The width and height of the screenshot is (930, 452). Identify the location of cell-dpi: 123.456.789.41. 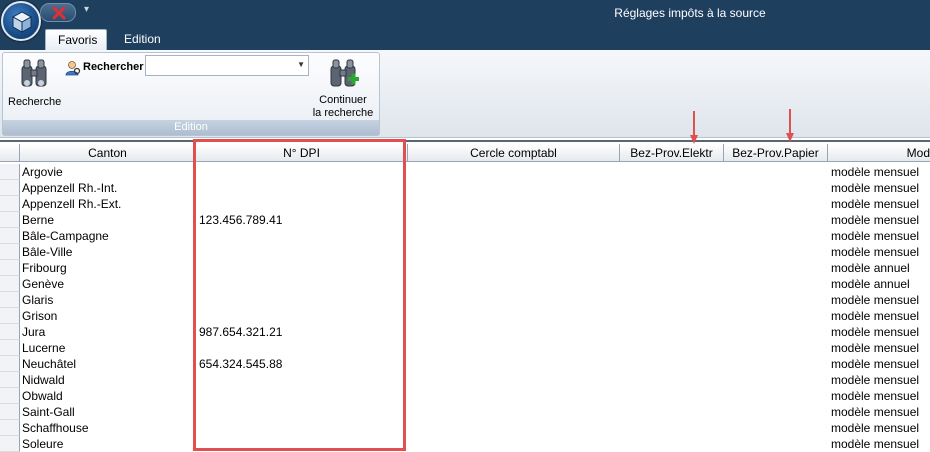
(240, 220).